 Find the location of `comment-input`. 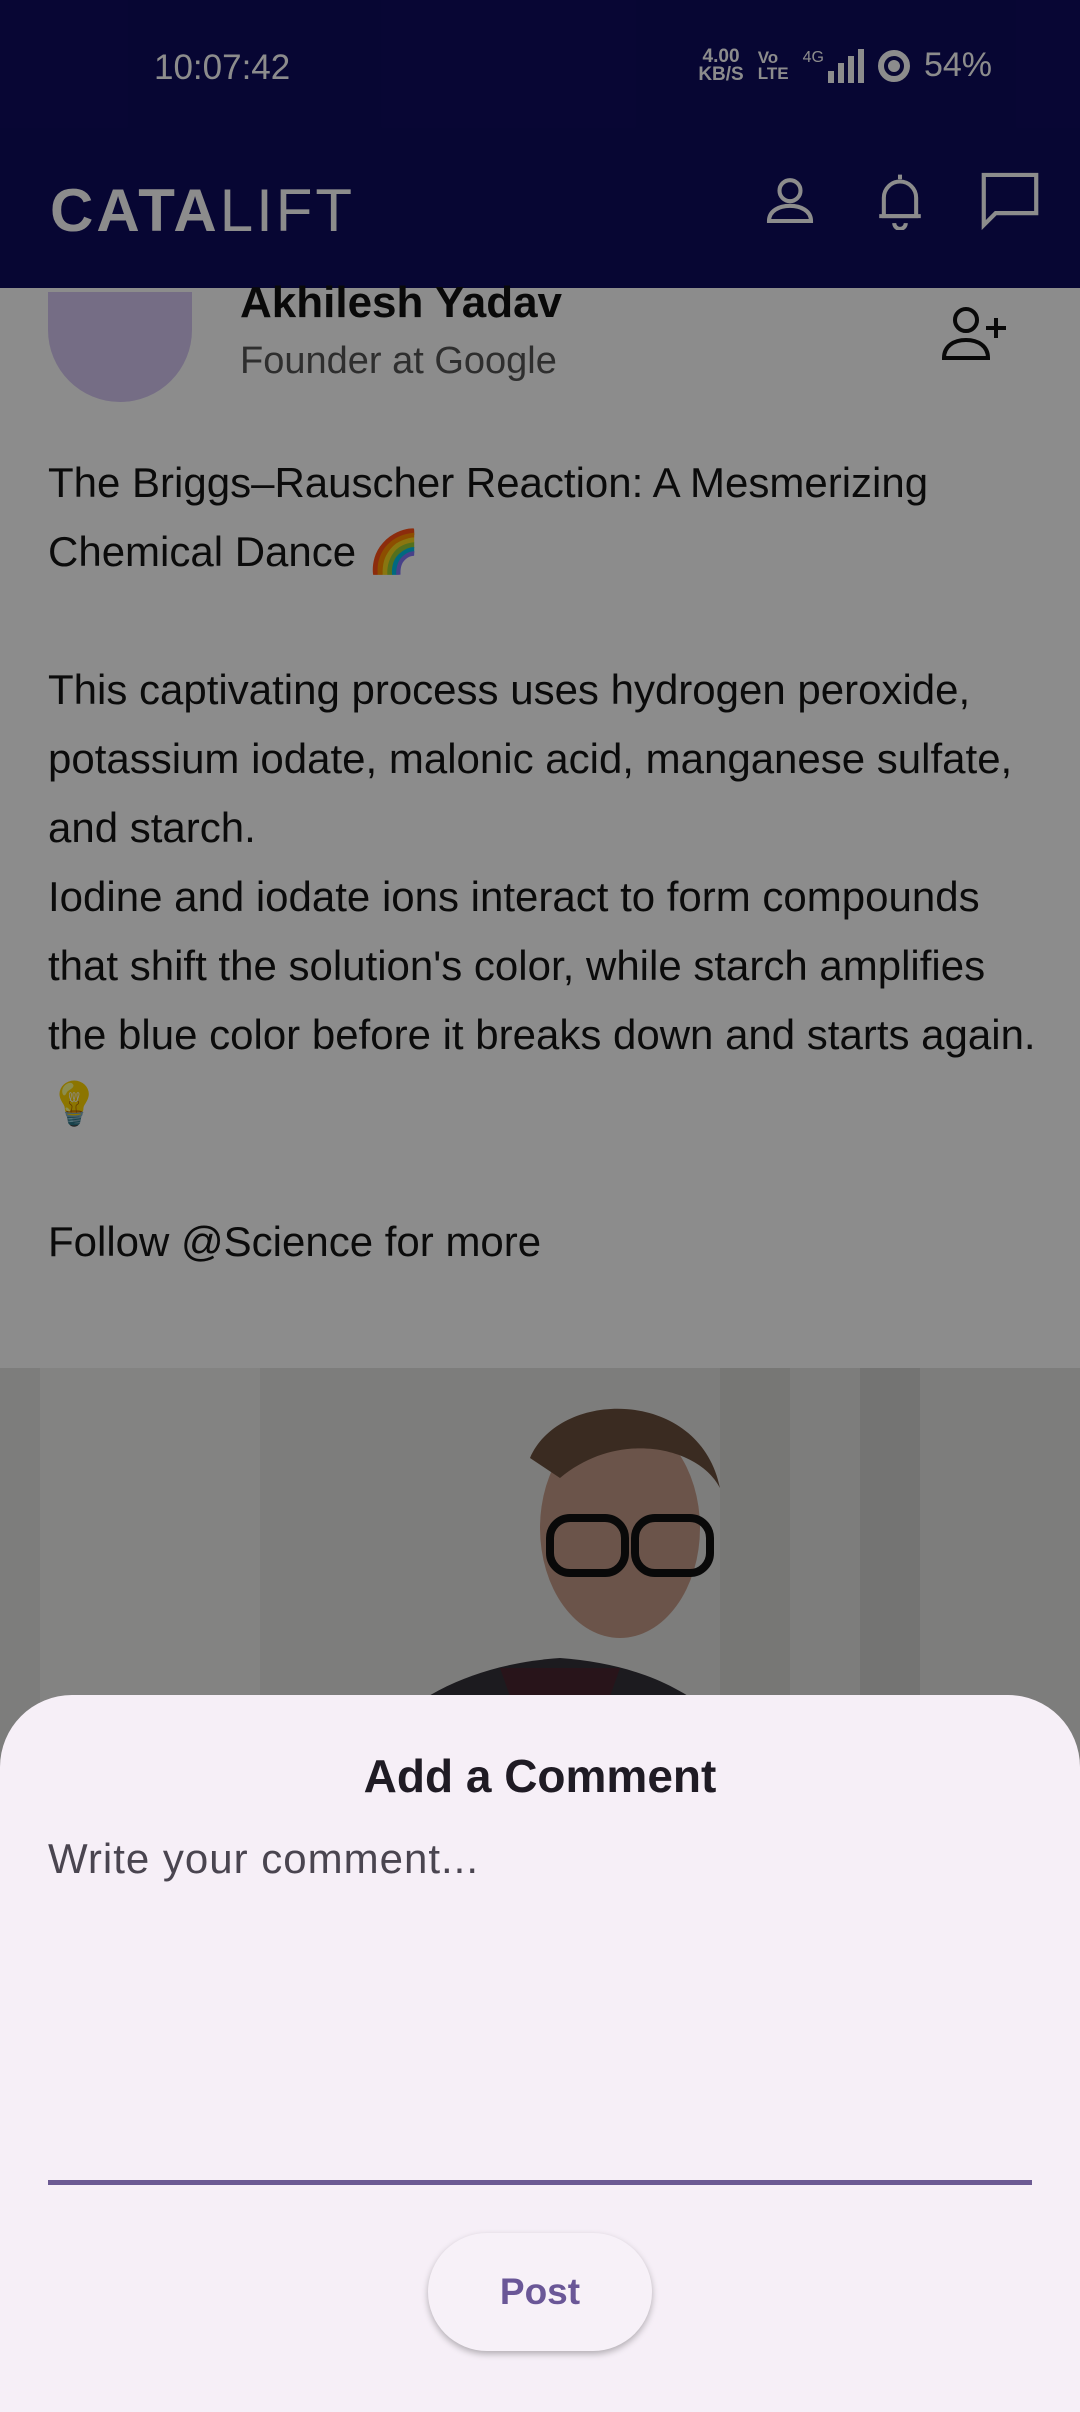

comment-input is located at coordinates (540, 2010).